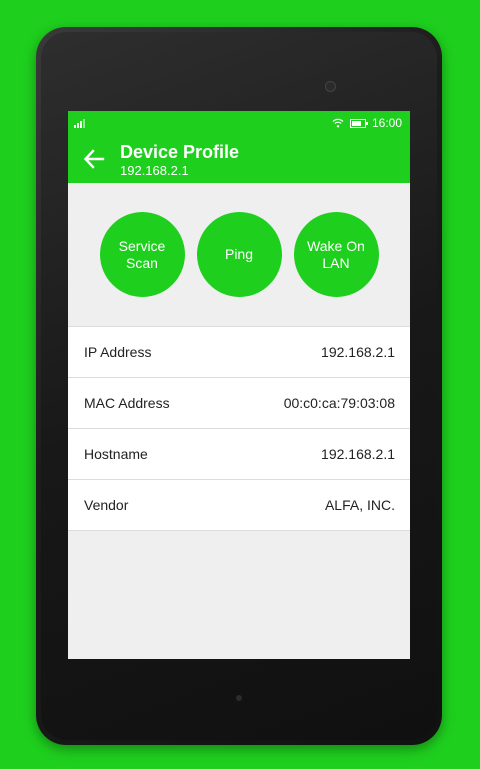  Describe the element at coordinates (339, 403) in the screenshot. I see `detail-value: 00:c0:ca:79:03:08` at that location.